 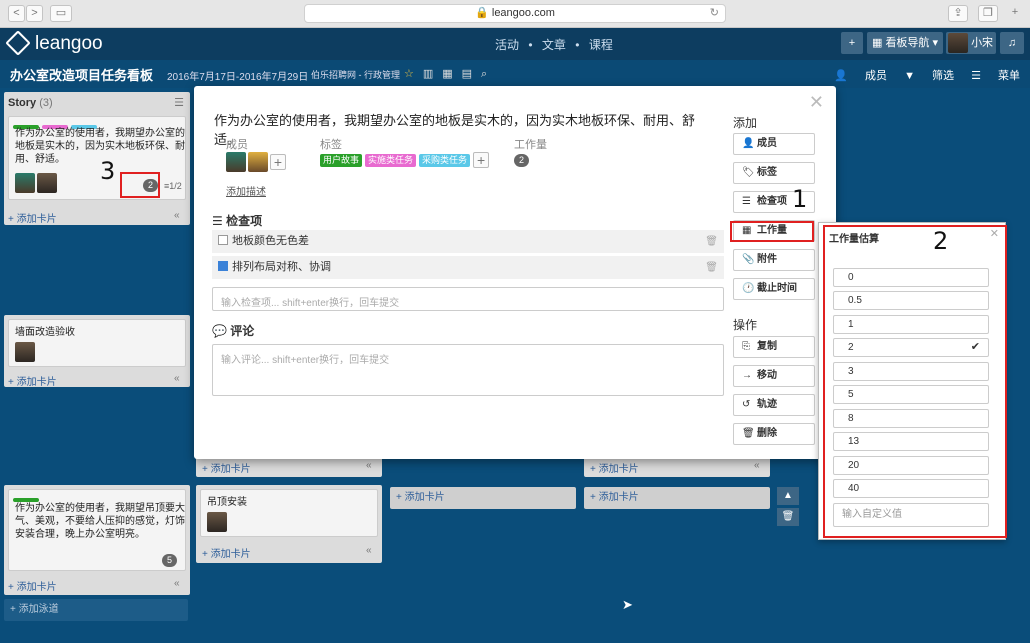 I want to click on browser-toolbar: < > ▭ 🔒 leangoo.com ↻ ⇪ ❐ +, so click(x=515, y=14).